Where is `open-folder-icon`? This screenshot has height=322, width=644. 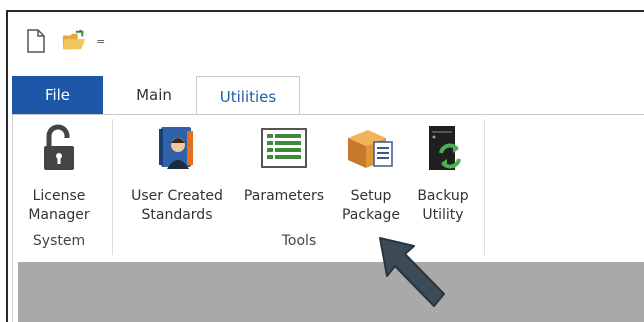 open-folder-icon is located at coordinates (74, 40).